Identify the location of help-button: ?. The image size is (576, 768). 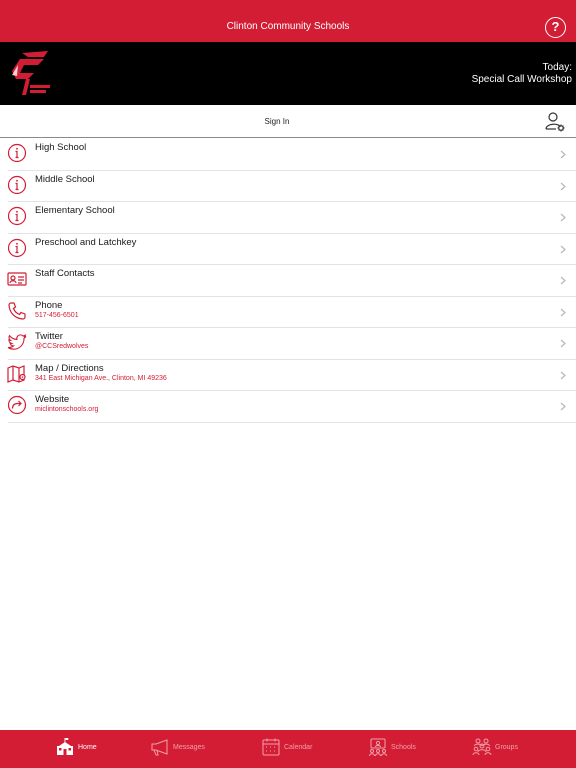
(555, 27).